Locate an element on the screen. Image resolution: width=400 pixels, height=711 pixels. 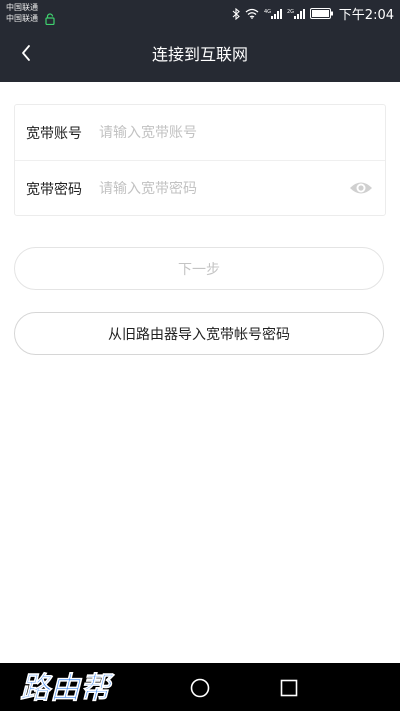
signal-2g-icon: 2G is located at coordinates (296, 14).